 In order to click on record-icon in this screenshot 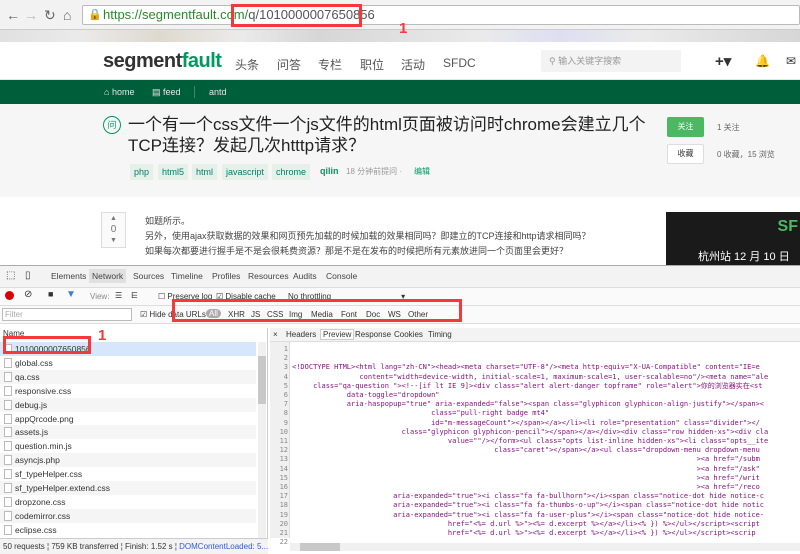, I will do `click(9, 295)`.